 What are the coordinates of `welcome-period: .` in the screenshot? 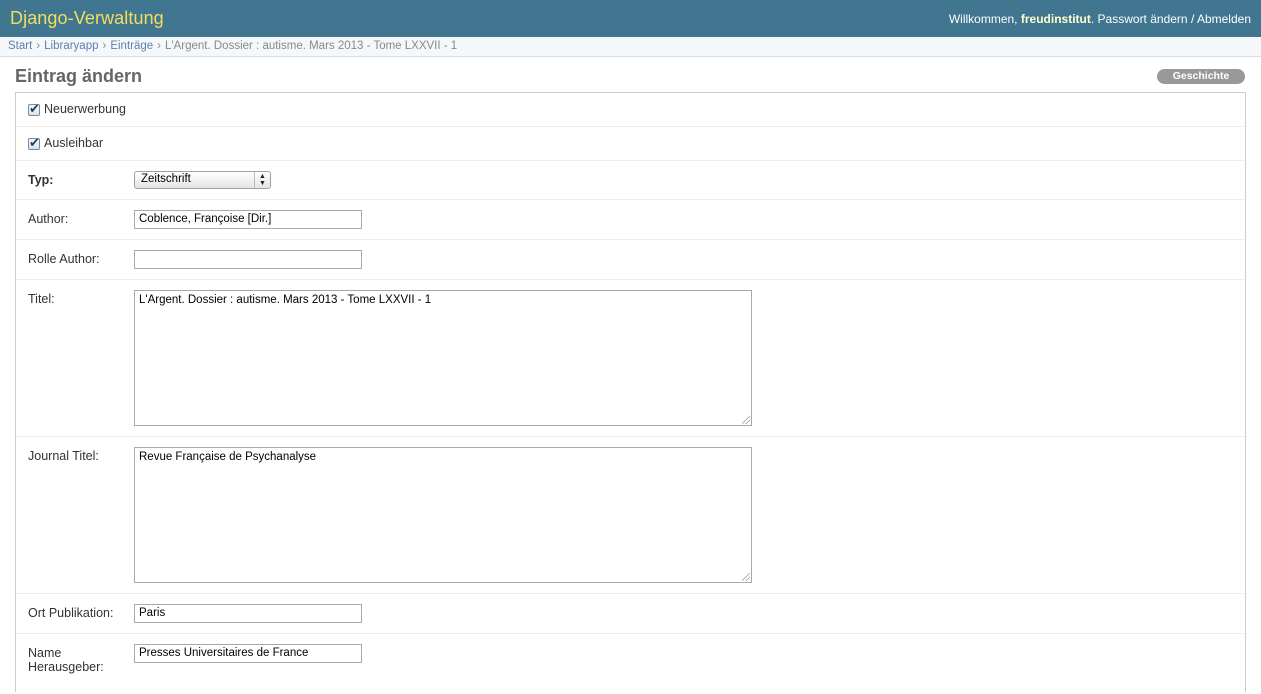 It's located at (1092, 19).